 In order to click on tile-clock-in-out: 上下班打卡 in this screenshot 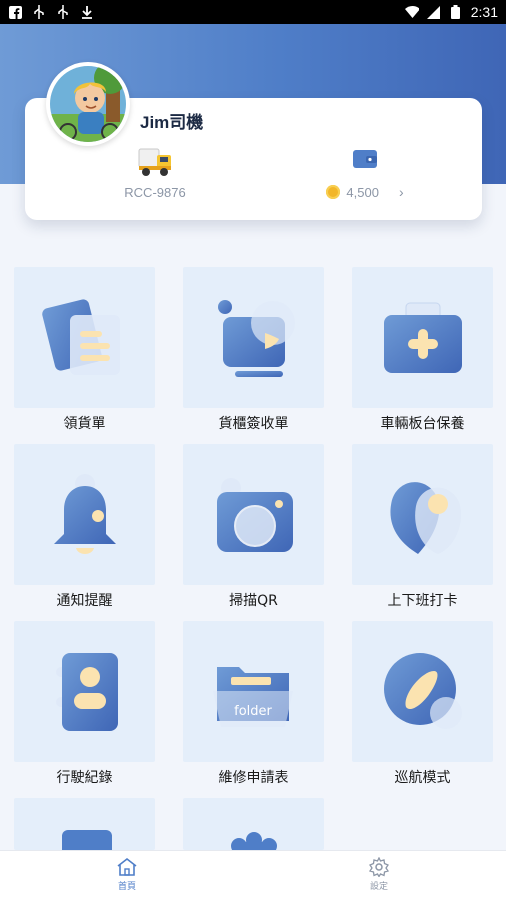, I will do `click(422, 527)`.